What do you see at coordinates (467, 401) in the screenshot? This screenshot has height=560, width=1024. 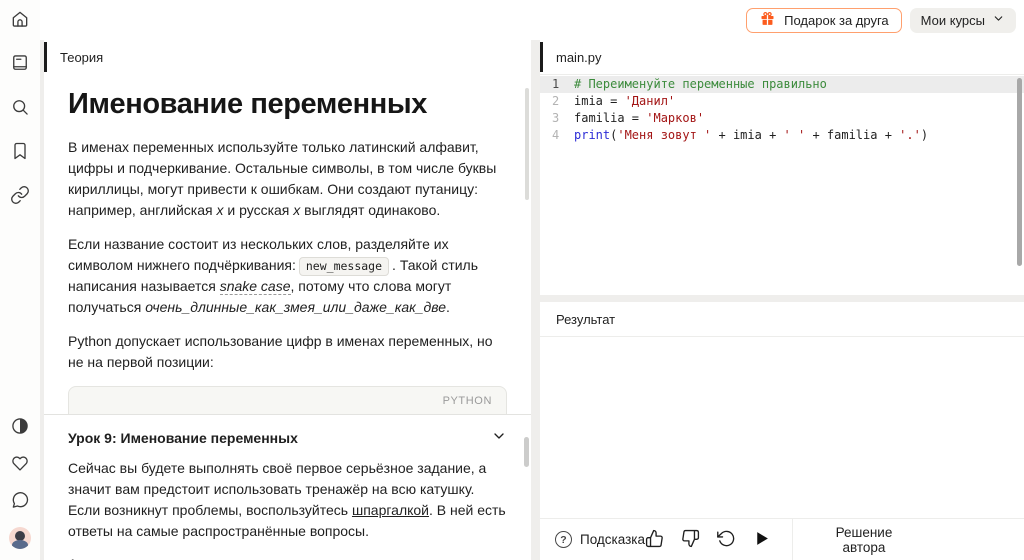 I see `code-language-label: PYTHON` at bounding box center [467, 401].